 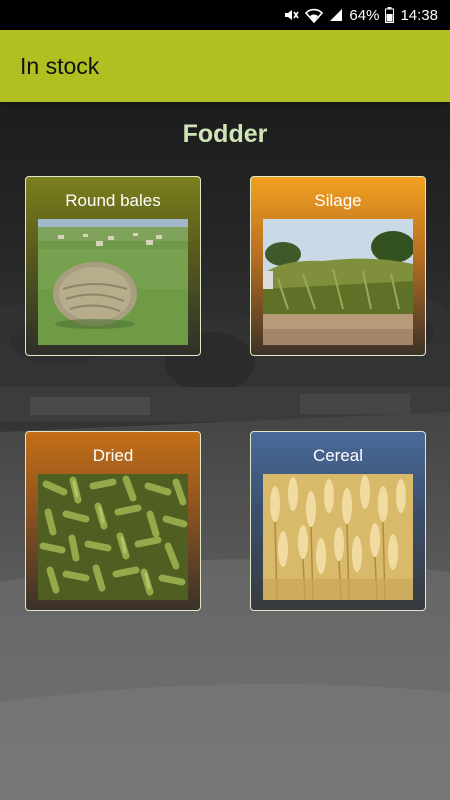 What do you see at coordinates (225, 134) in the screenshot?
I see `section-title: Fodder` at bounding box center [225, 134].